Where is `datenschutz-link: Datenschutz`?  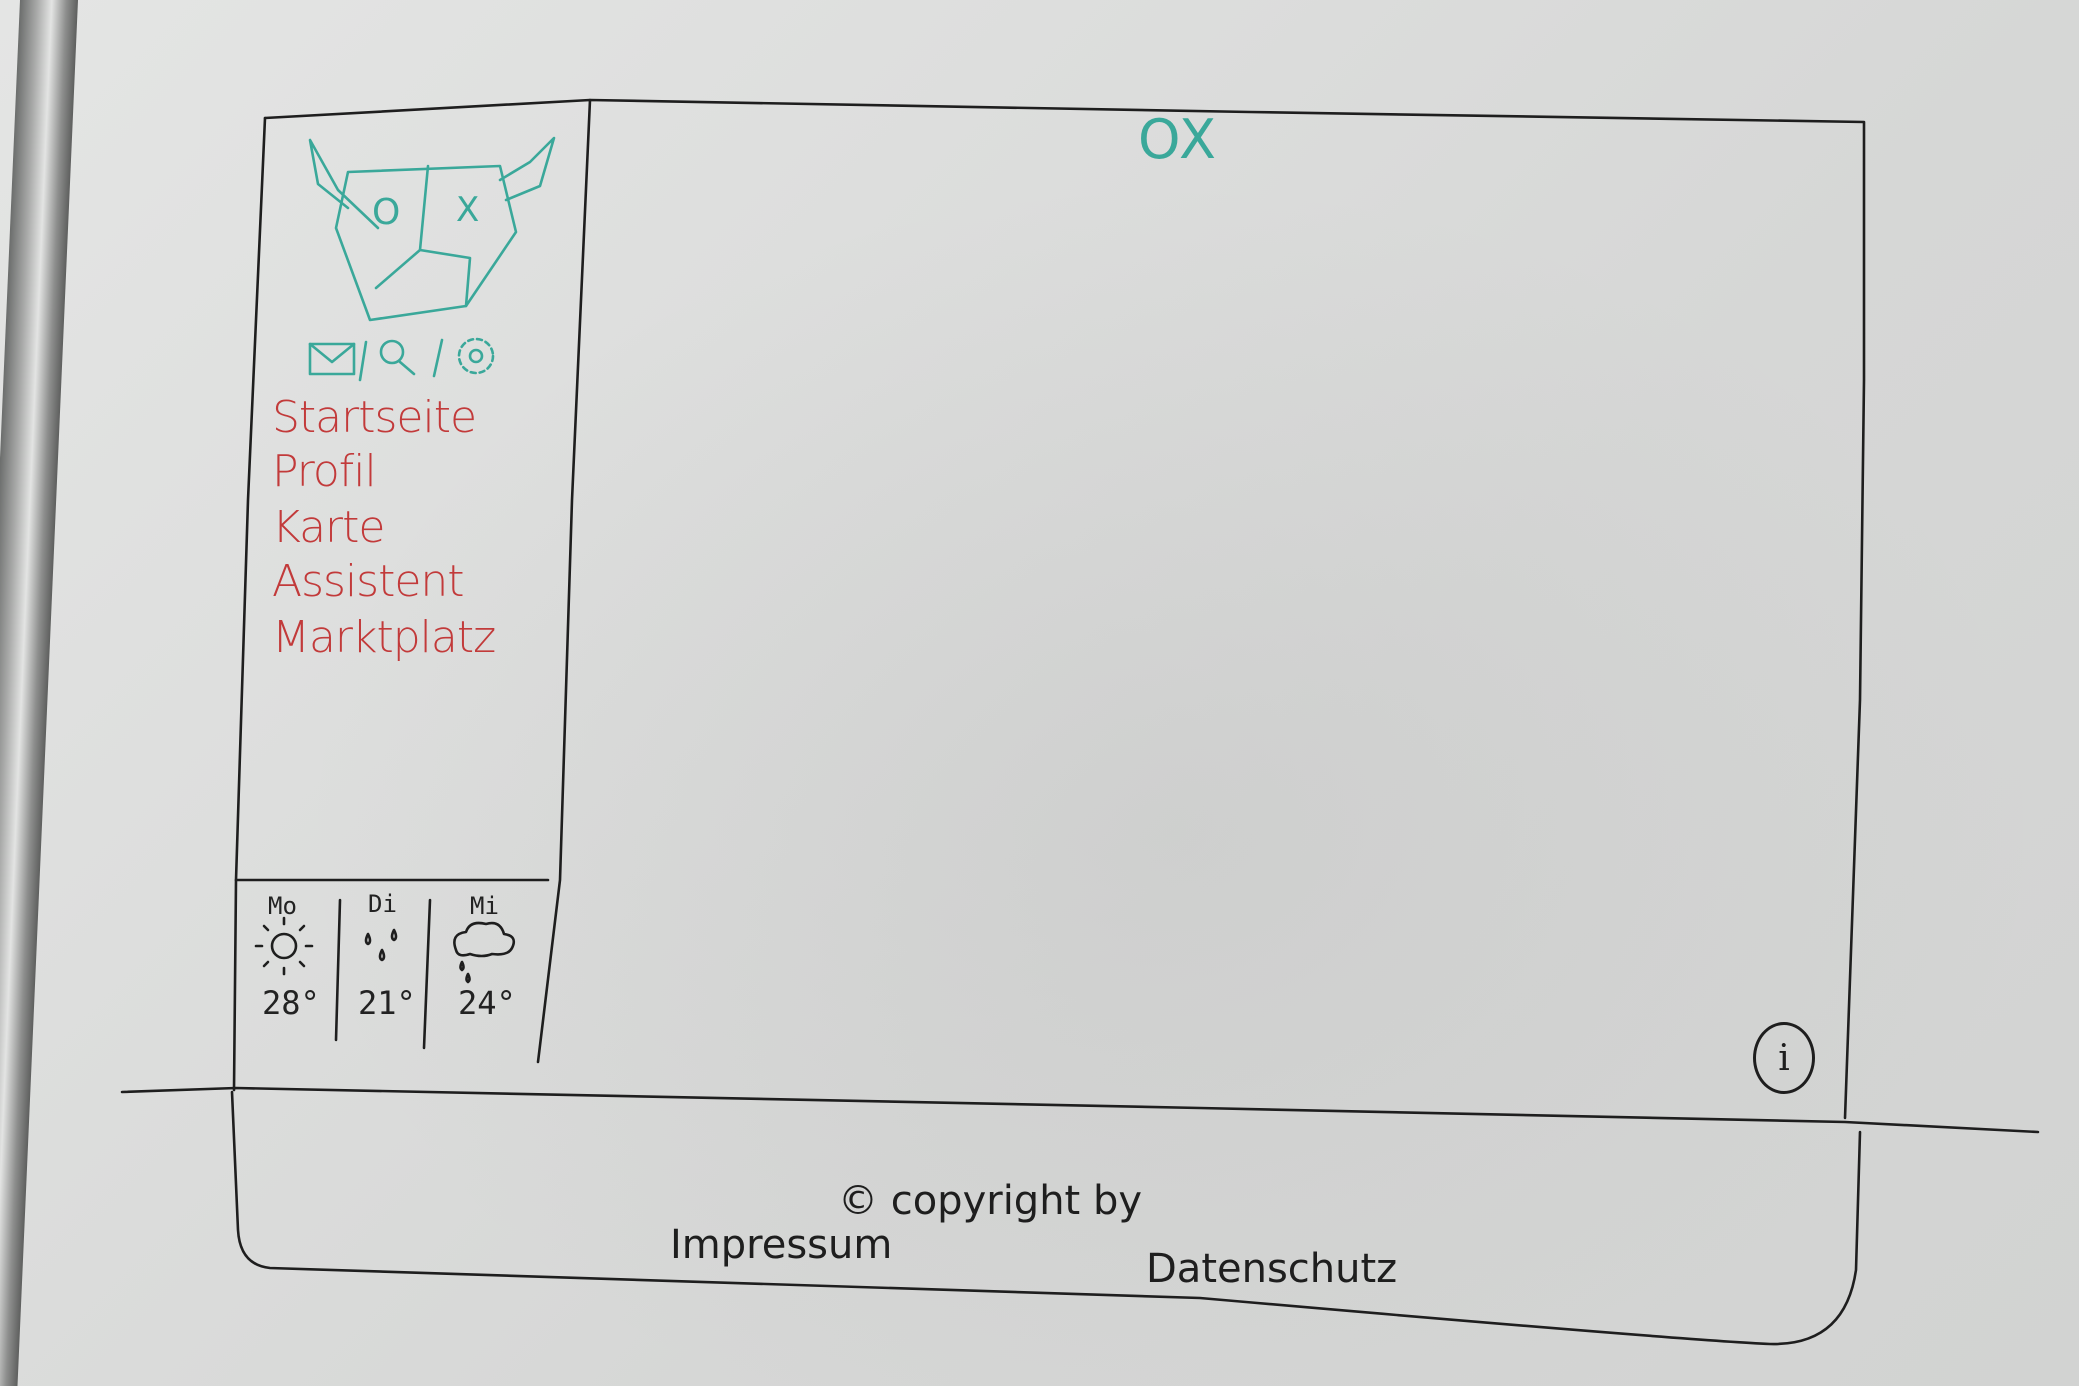
datenschutz-link: Datenschutz is located at coordinates (1271, 1269).